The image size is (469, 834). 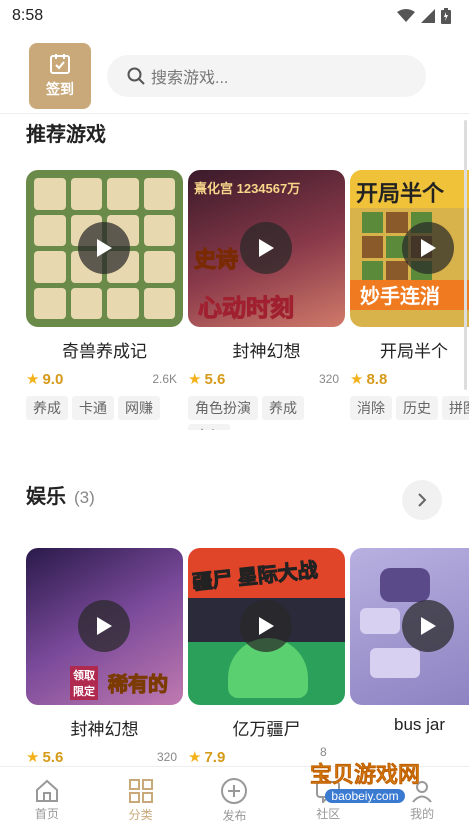 I want to click on status-icons, so click(x=424, y=16).